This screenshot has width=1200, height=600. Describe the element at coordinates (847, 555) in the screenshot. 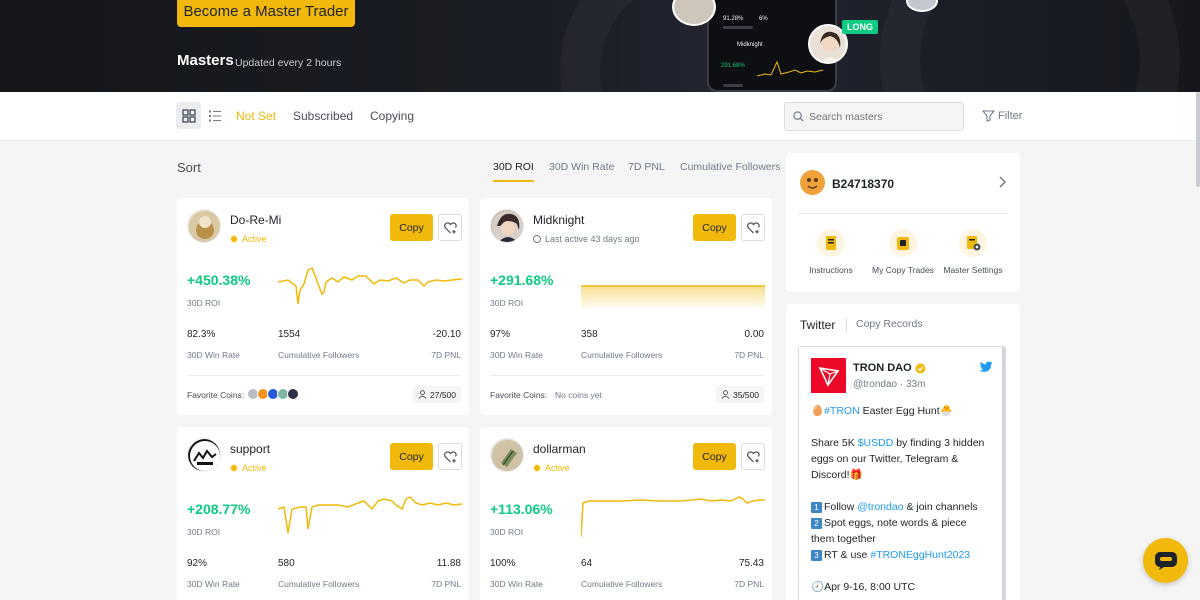

I see `tweet-text: RT & use` at that location.